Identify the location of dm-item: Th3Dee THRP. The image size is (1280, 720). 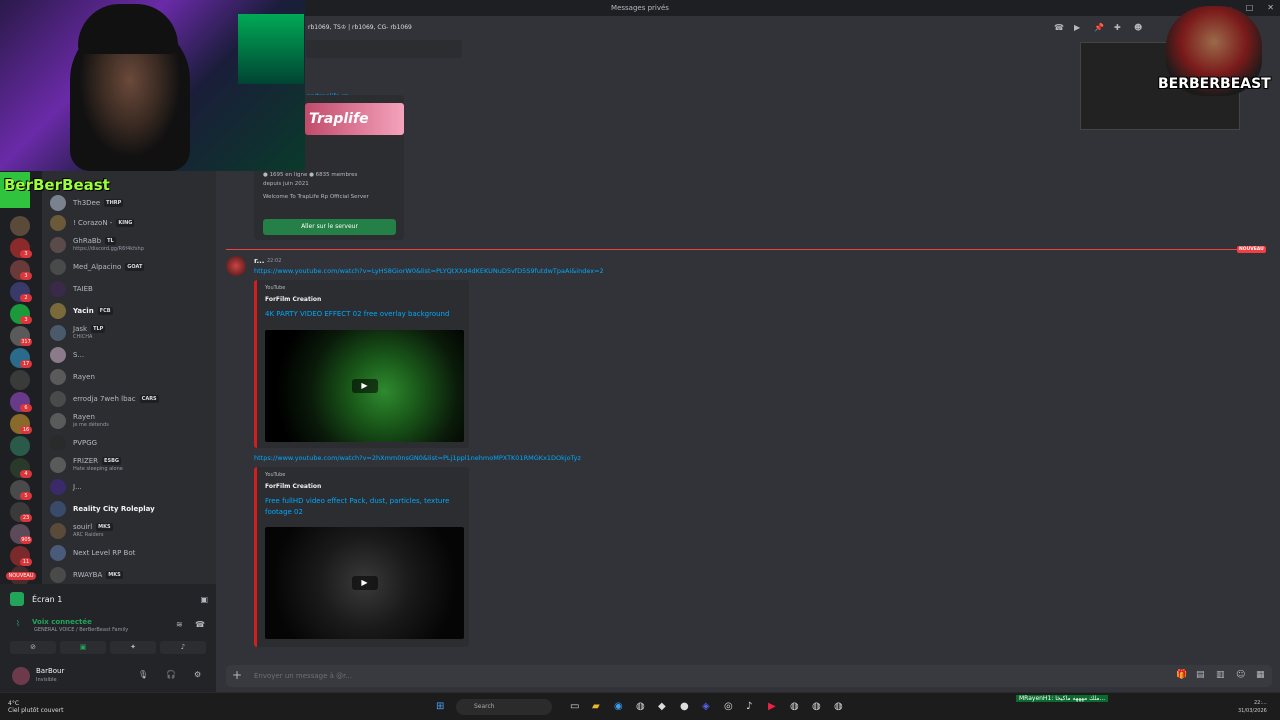
(129, 203).